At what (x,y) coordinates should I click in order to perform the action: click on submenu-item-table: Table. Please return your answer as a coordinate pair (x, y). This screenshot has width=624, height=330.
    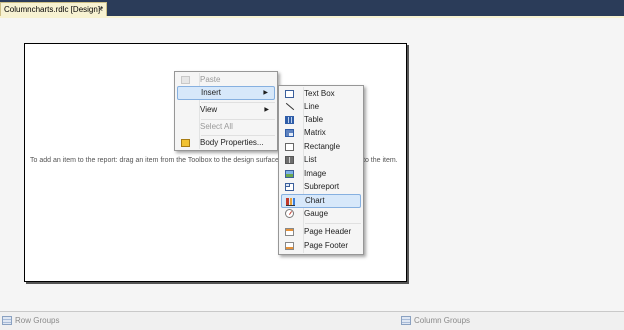
    Looking at the image, I should click on (321, 120).